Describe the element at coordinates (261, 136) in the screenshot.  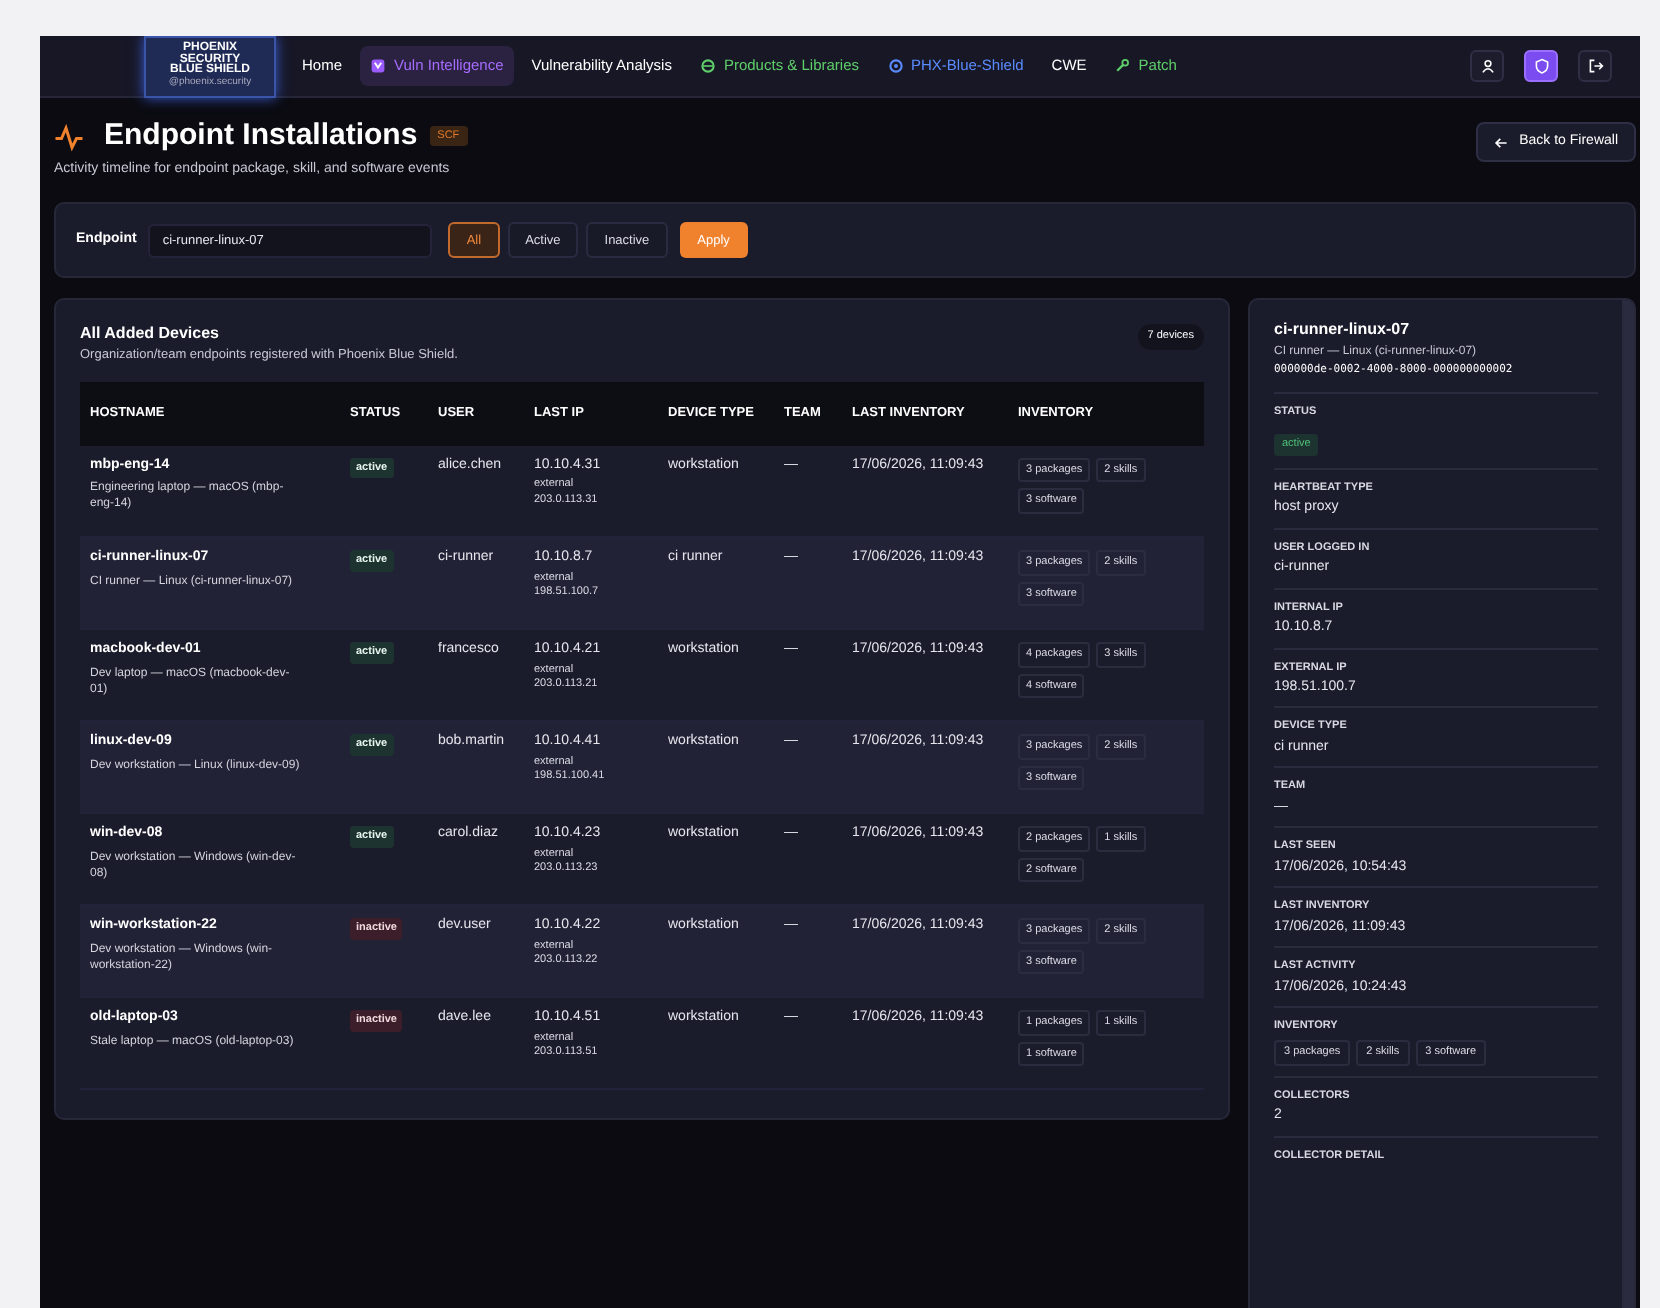
I see `page-title: Endpoint Installations` at that location.